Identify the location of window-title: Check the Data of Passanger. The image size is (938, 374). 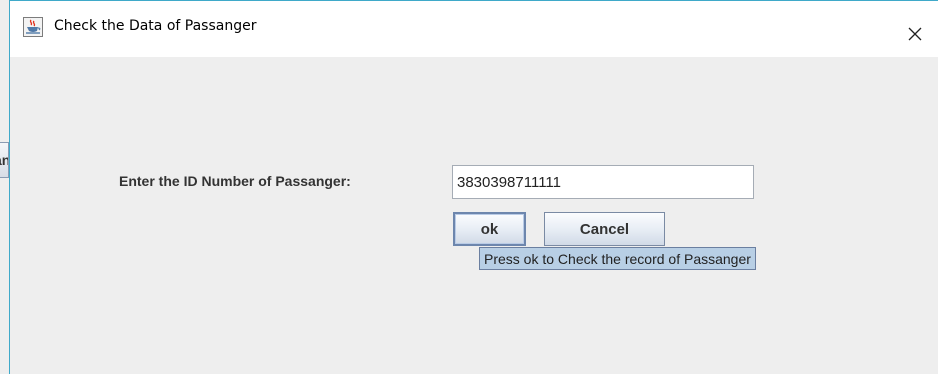
(155, 26).